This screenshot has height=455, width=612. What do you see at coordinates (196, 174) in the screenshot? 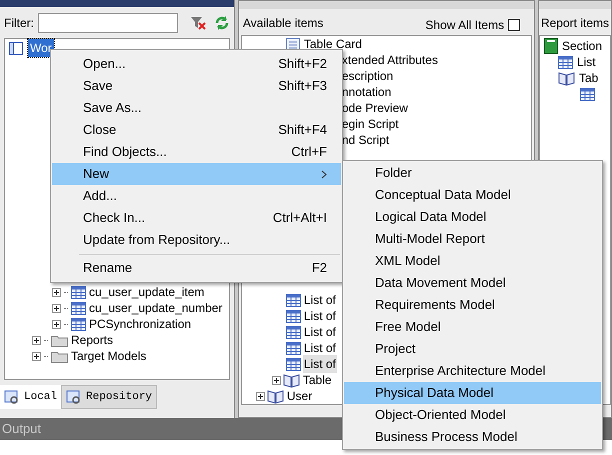
I see `menu-item: New` at bounding box center [196, 174].